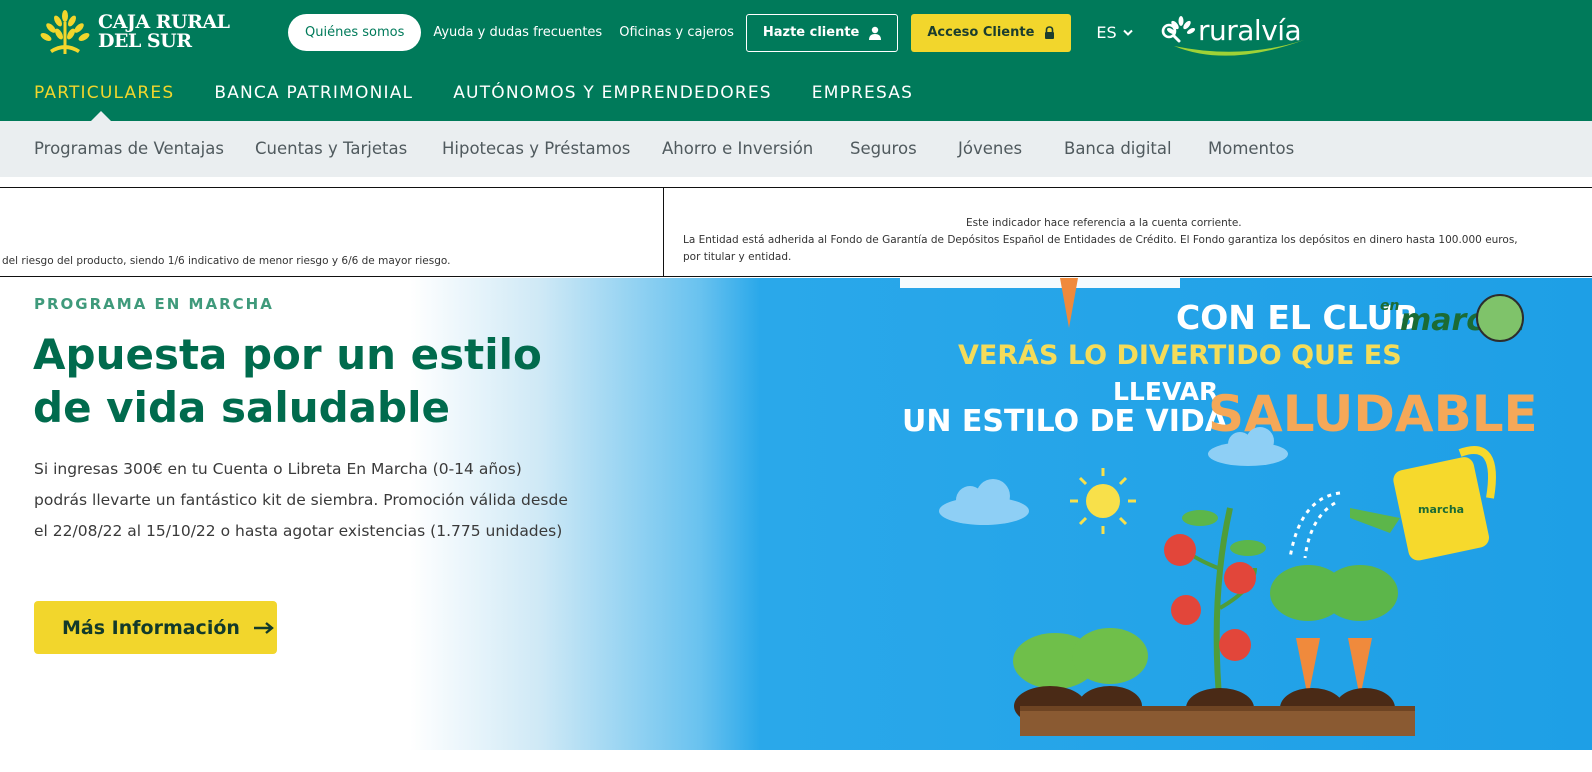  What do you see at coordinates (536, 148) in the screenshot?
I see `subnav-hipotecas-prestamos: Hipotecas y Préstamos` at bounding box center [536, 148].